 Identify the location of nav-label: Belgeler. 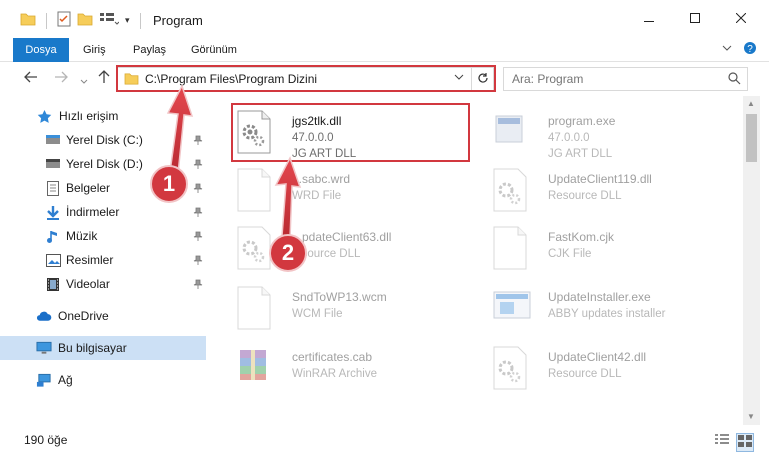
(88, 188).